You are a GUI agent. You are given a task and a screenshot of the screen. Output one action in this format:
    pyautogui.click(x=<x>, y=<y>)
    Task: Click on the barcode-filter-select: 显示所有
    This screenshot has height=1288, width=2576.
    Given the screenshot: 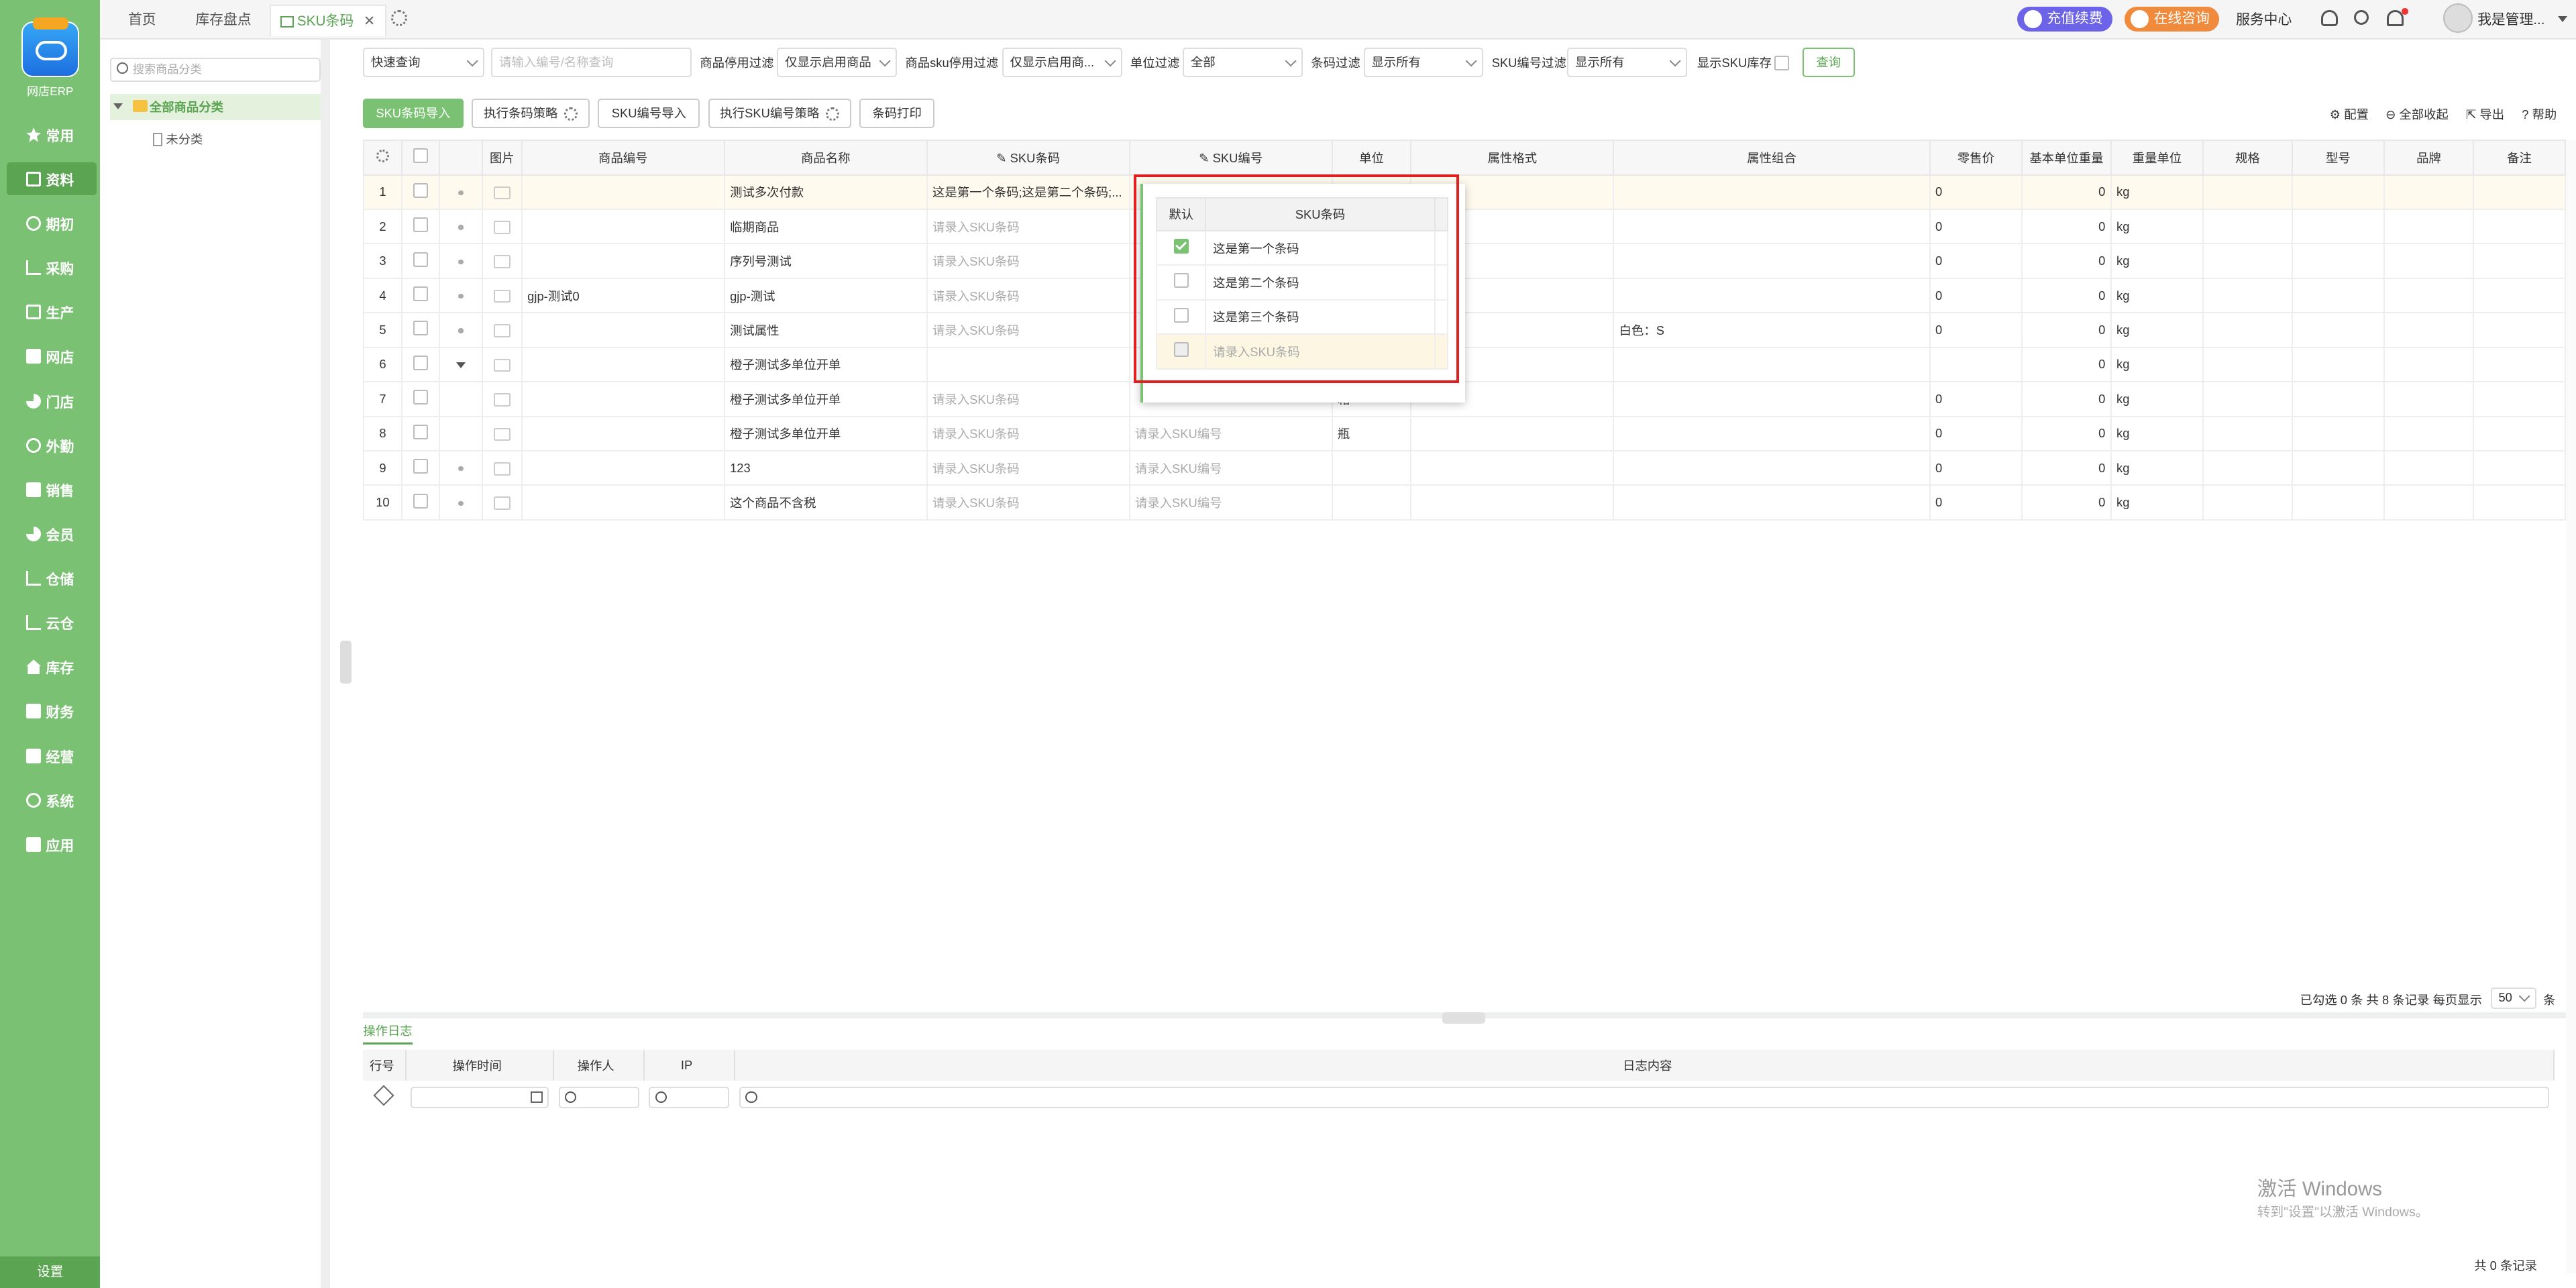 What is the action you would take?
    pyautogui.click(x=1423, y=63)
    